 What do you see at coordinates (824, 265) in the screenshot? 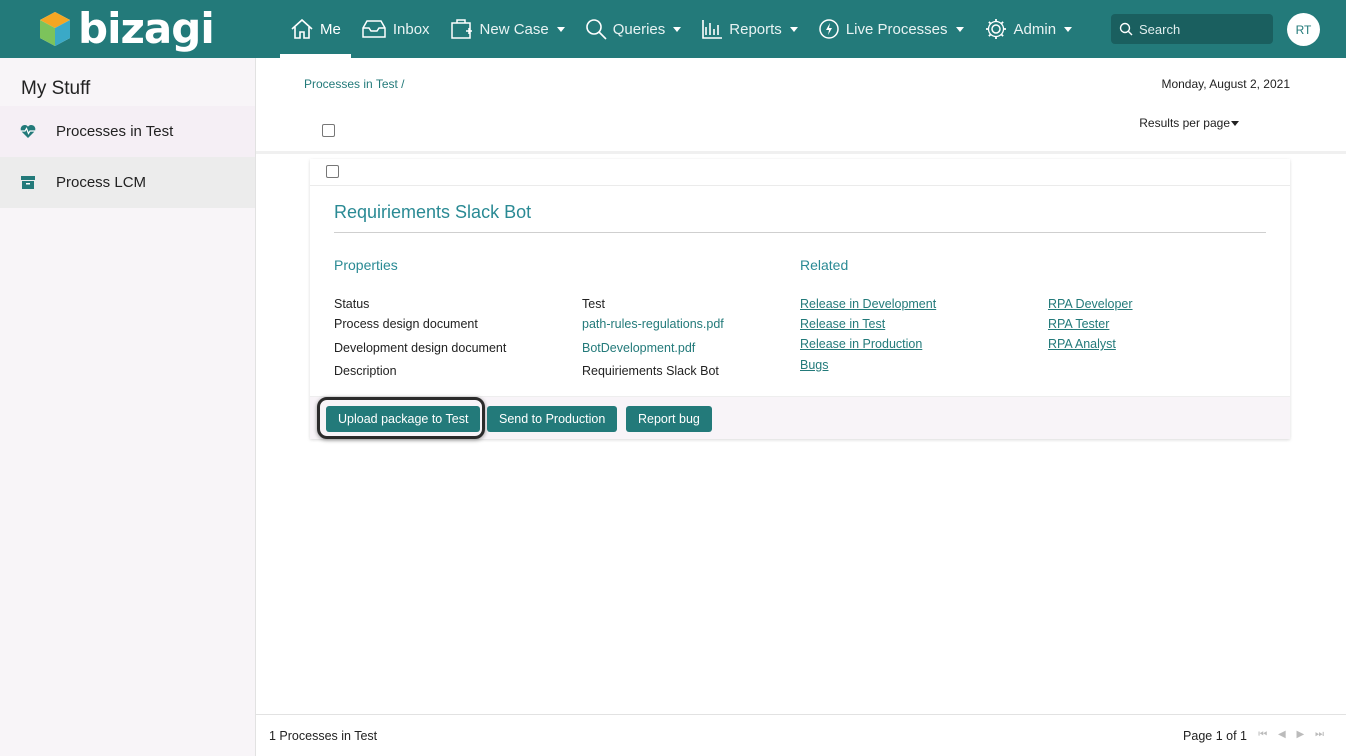
I see `related-heading: Related` at bounding box center [824, 265].